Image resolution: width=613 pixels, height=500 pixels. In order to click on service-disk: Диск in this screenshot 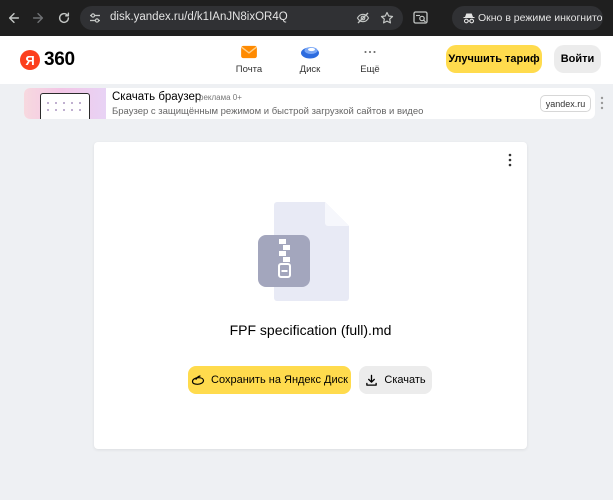, I will do `click(310, 59)`.